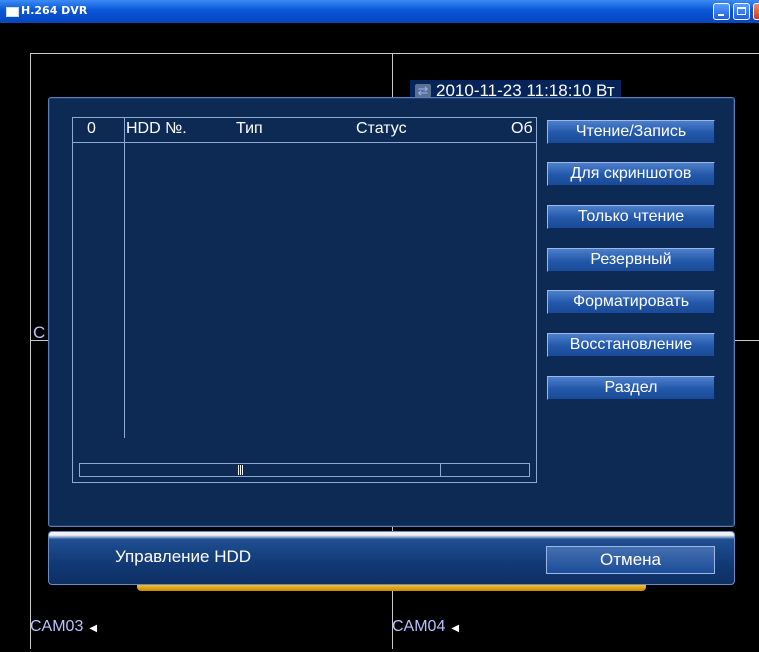 The image size is (759, 652). What do you see at coordinates (631, 217) in the screenshot?
I see `read-only-button: Только чтение` at bounding box center [631, 217].